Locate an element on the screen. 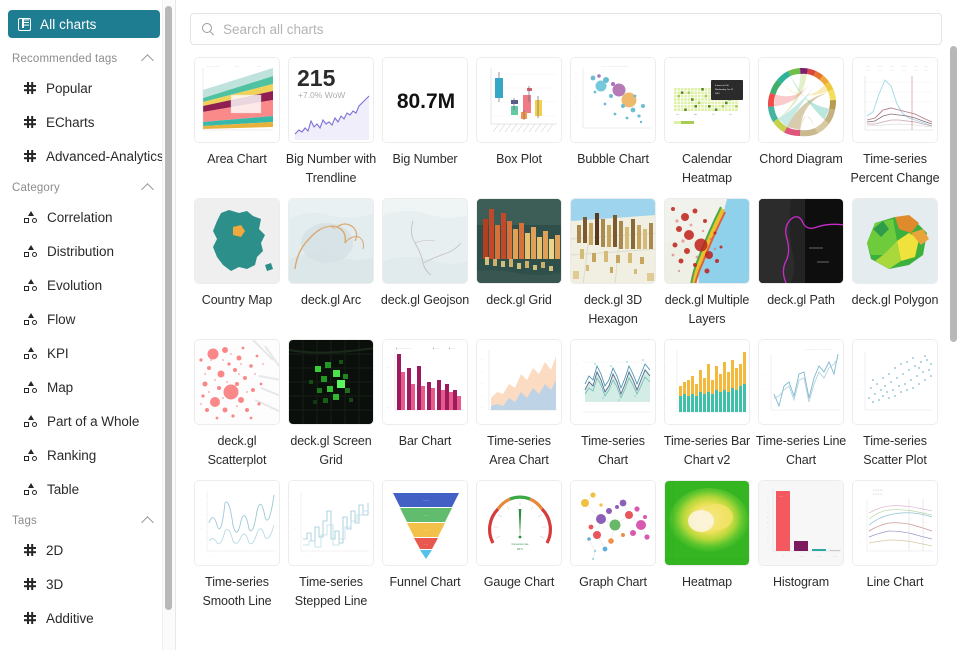  chart-thumbnail-box-plot is located at coordinates (519, 100).